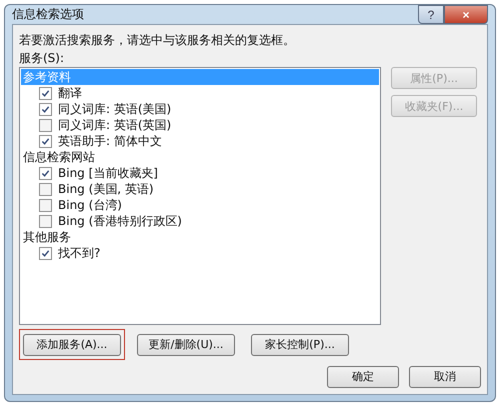 The image size is (500, 407). What do you see at coordinates (445, 377) in the screenshot?
I see `dialog-button: 取消` at bounding box center [445, 377].